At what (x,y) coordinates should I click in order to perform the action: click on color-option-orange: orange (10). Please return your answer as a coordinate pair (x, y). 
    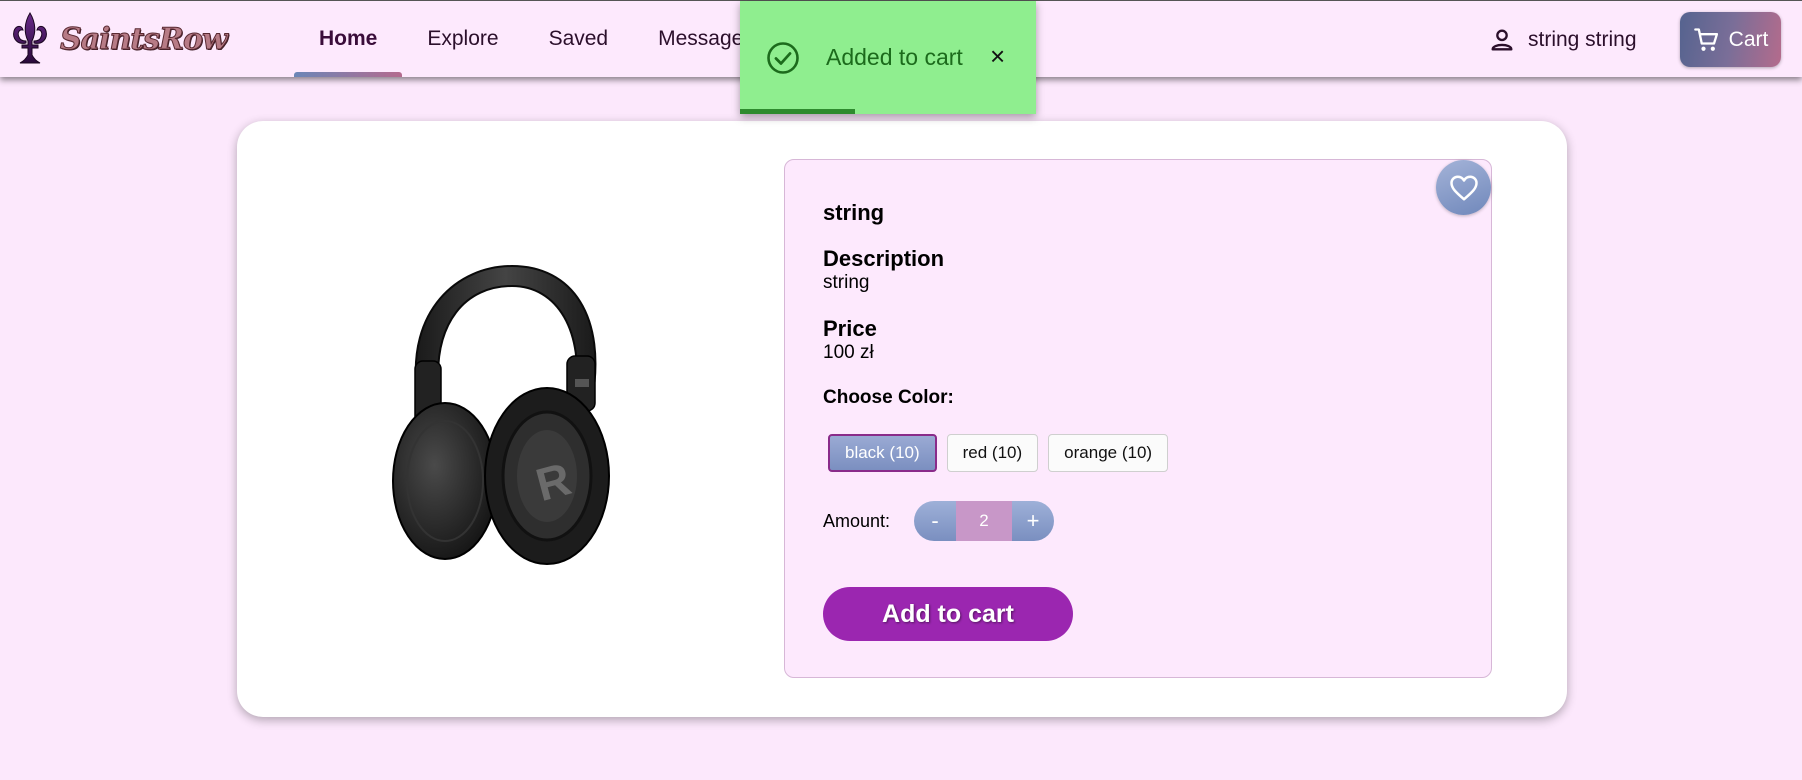
    Looking at the image, I should click on (1108, 453).